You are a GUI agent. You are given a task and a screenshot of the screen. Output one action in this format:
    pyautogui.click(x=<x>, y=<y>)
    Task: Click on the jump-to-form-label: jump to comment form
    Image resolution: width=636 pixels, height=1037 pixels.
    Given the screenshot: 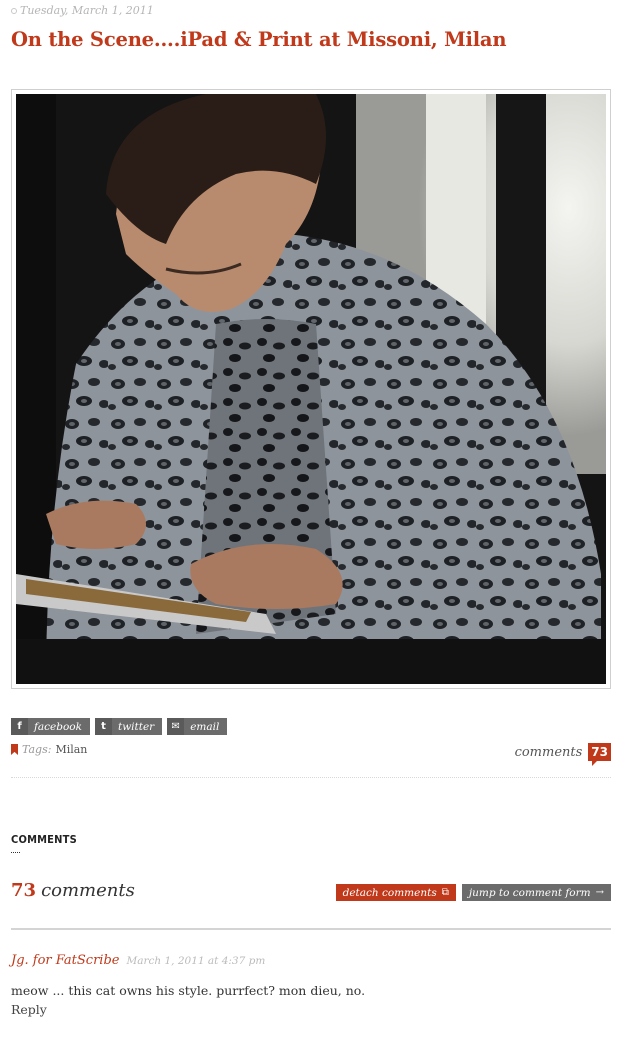 What is the action you would take?
    pyautogui.click(x=529, y=892)
    